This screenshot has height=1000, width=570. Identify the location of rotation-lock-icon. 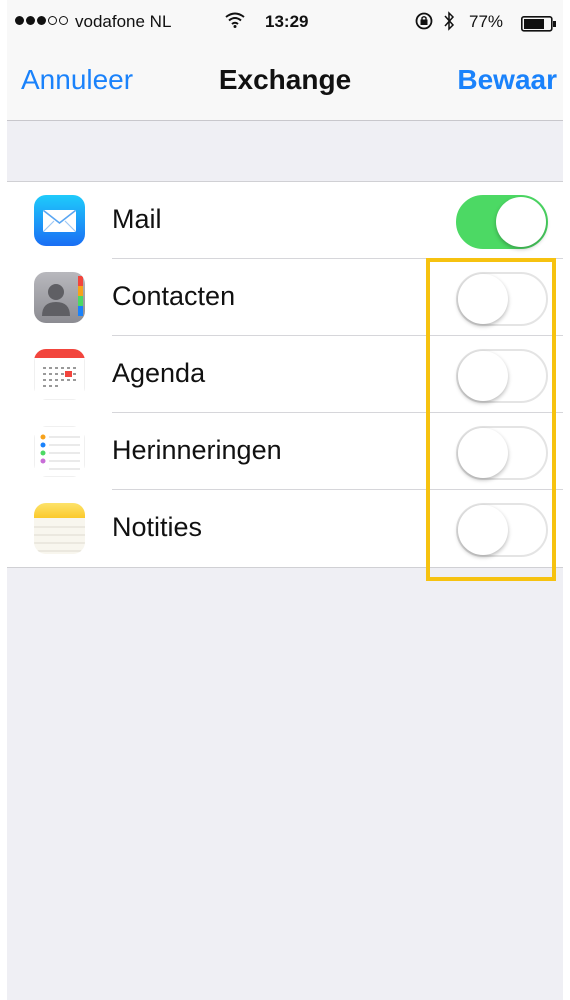
(424, 23).